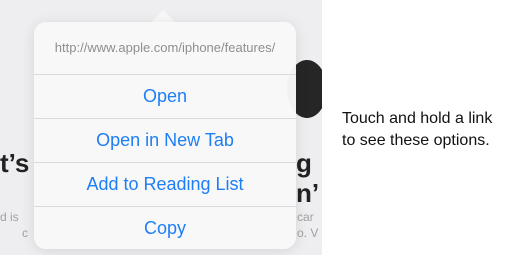 The height and width of the screenshot is (255, 529). Describe the element at coordinates (25, 233) in the screenshot. I see `background-body-fragment-left-2: c` at that location.